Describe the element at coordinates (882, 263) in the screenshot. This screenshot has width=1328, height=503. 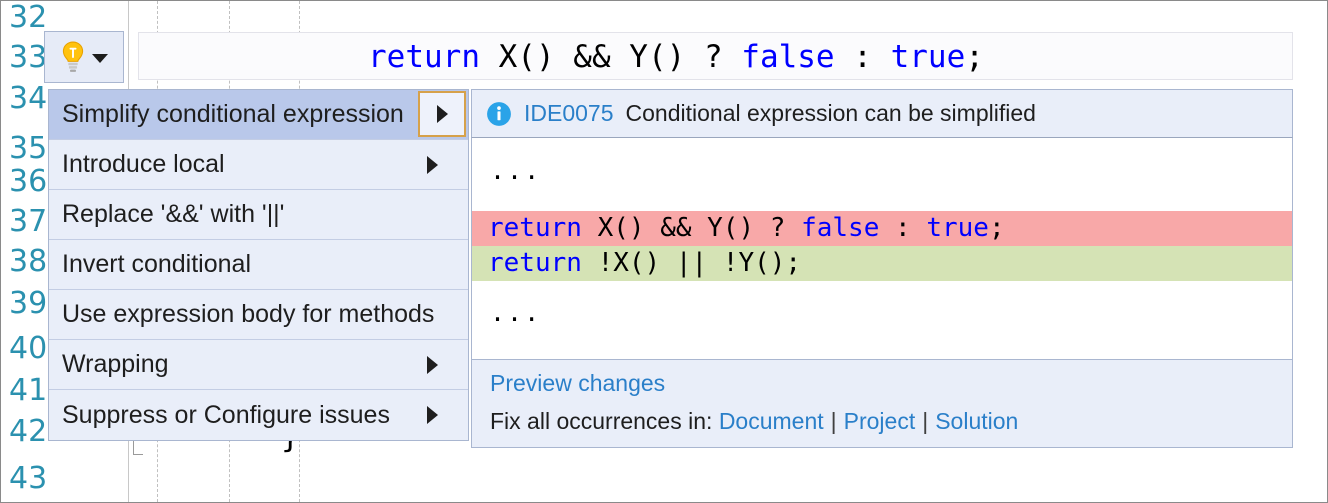
I see `diff-line-added: return !X() || !Y();` at that location.